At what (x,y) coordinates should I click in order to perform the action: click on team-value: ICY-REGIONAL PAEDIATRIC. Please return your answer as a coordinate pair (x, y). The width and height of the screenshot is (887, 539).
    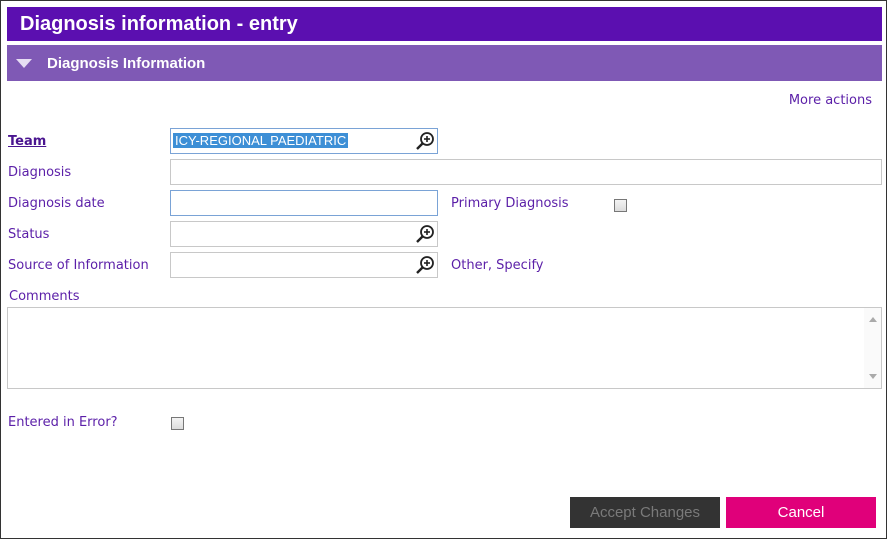
    Looking at the image, I should click on (261, 140).